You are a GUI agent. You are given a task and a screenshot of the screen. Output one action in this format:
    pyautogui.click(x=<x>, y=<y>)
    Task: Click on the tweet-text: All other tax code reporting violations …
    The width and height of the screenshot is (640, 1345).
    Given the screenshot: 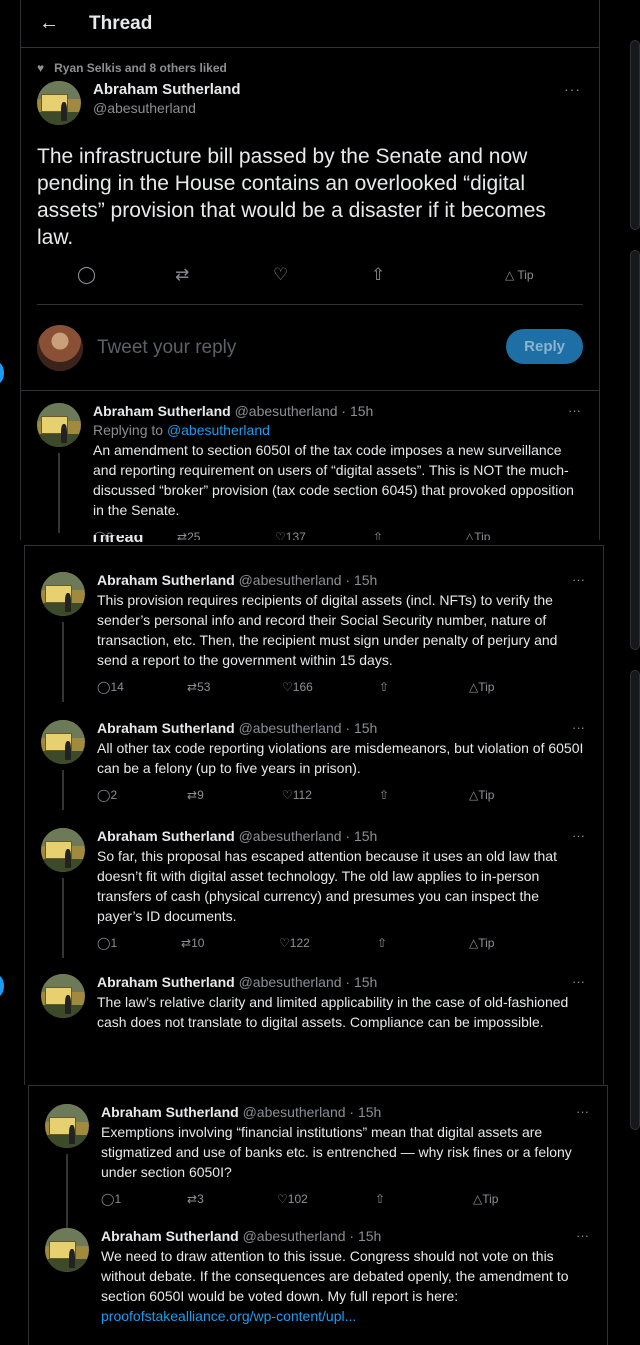 What is the action you would take?
    pyautogui.click(x=340, y=758)
    